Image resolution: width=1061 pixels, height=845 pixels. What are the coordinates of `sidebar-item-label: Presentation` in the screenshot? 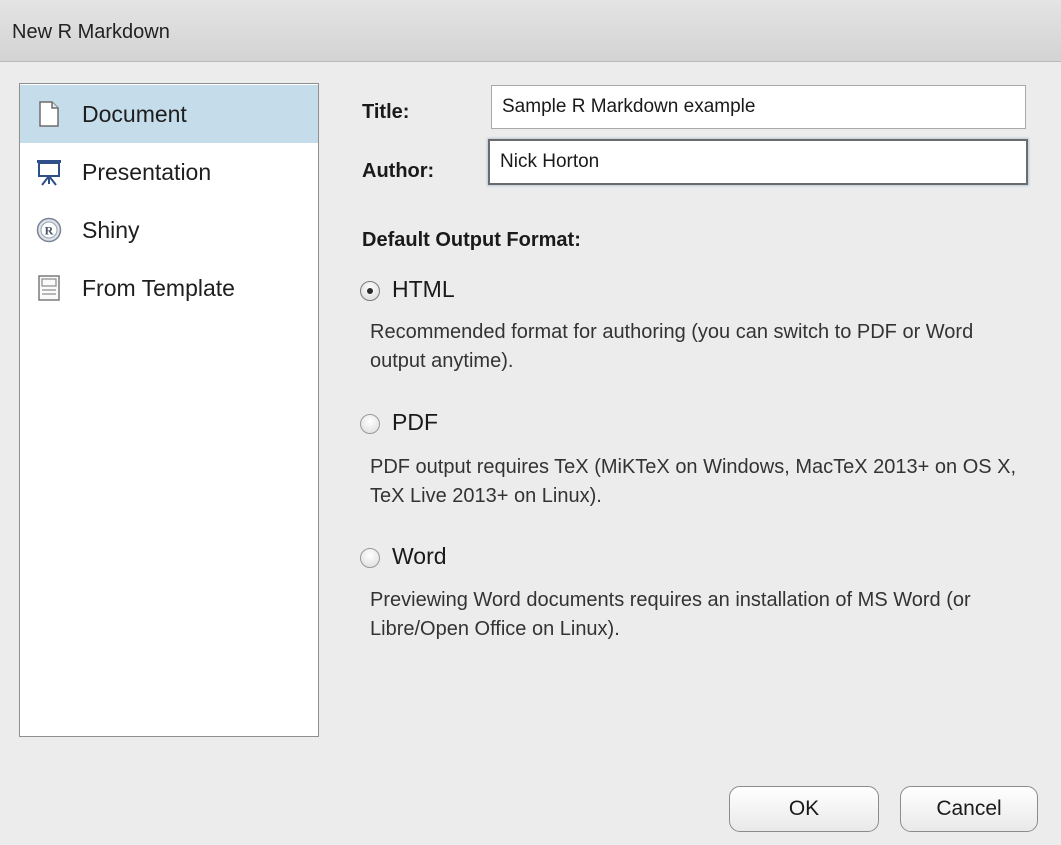 It's located at (147, 171).